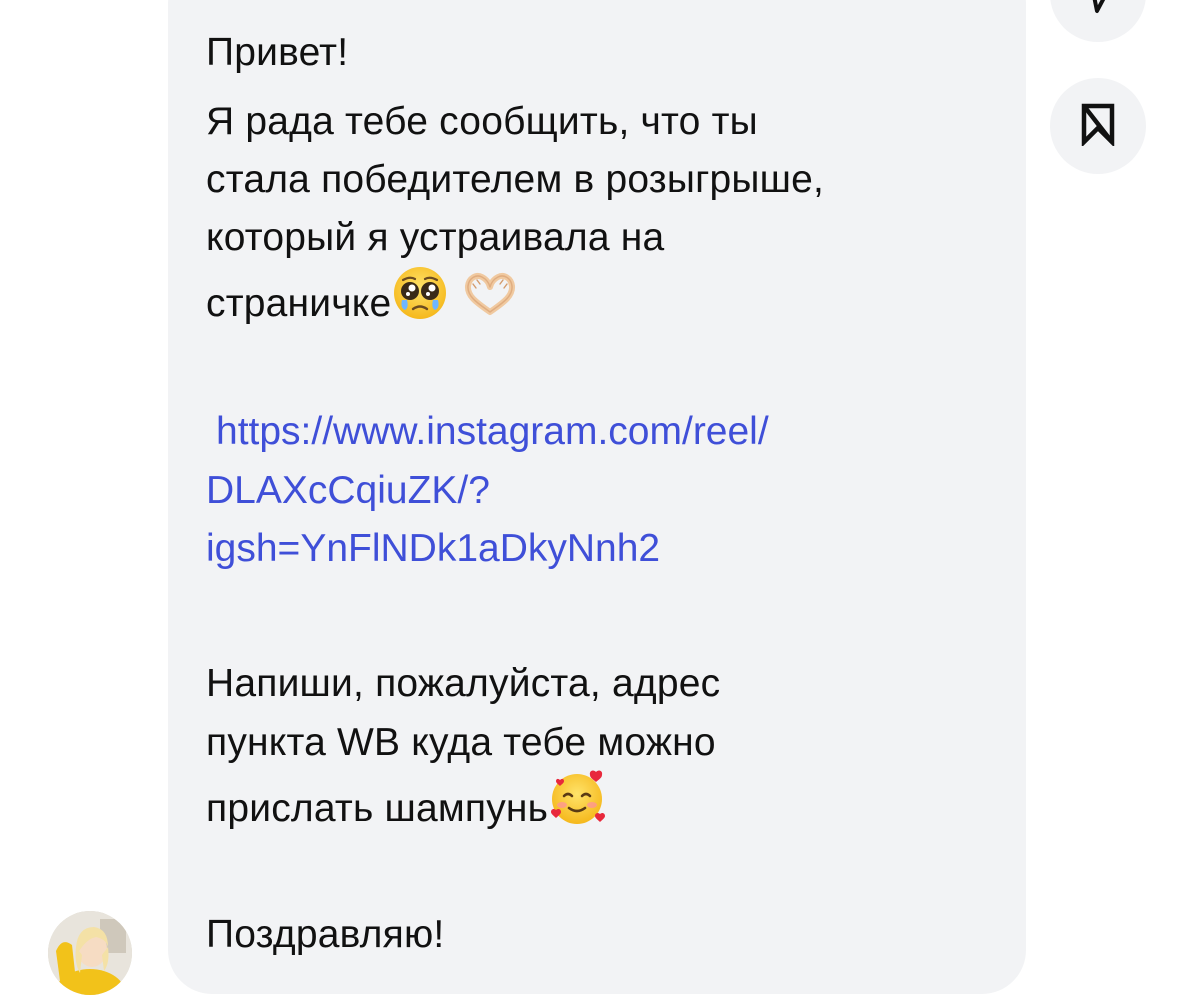 The width and height of the screenshot is (1179, 995). What do you see at coordinates (492, 432) in the screenshot?
I see `message-link-line-1: https://www.instagram.com/reel/` at bounding box center [492, 432].